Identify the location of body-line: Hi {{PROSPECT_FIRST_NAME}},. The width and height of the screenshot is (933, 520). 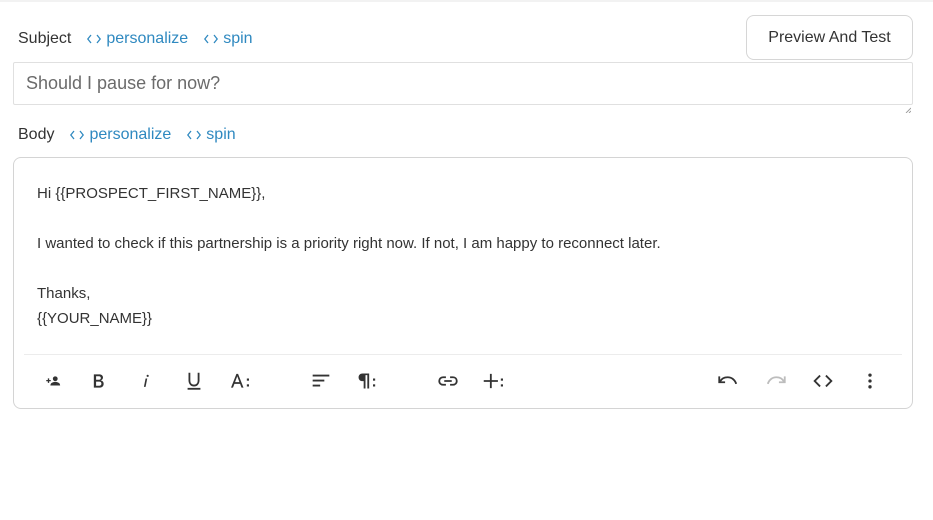
(151, 193).